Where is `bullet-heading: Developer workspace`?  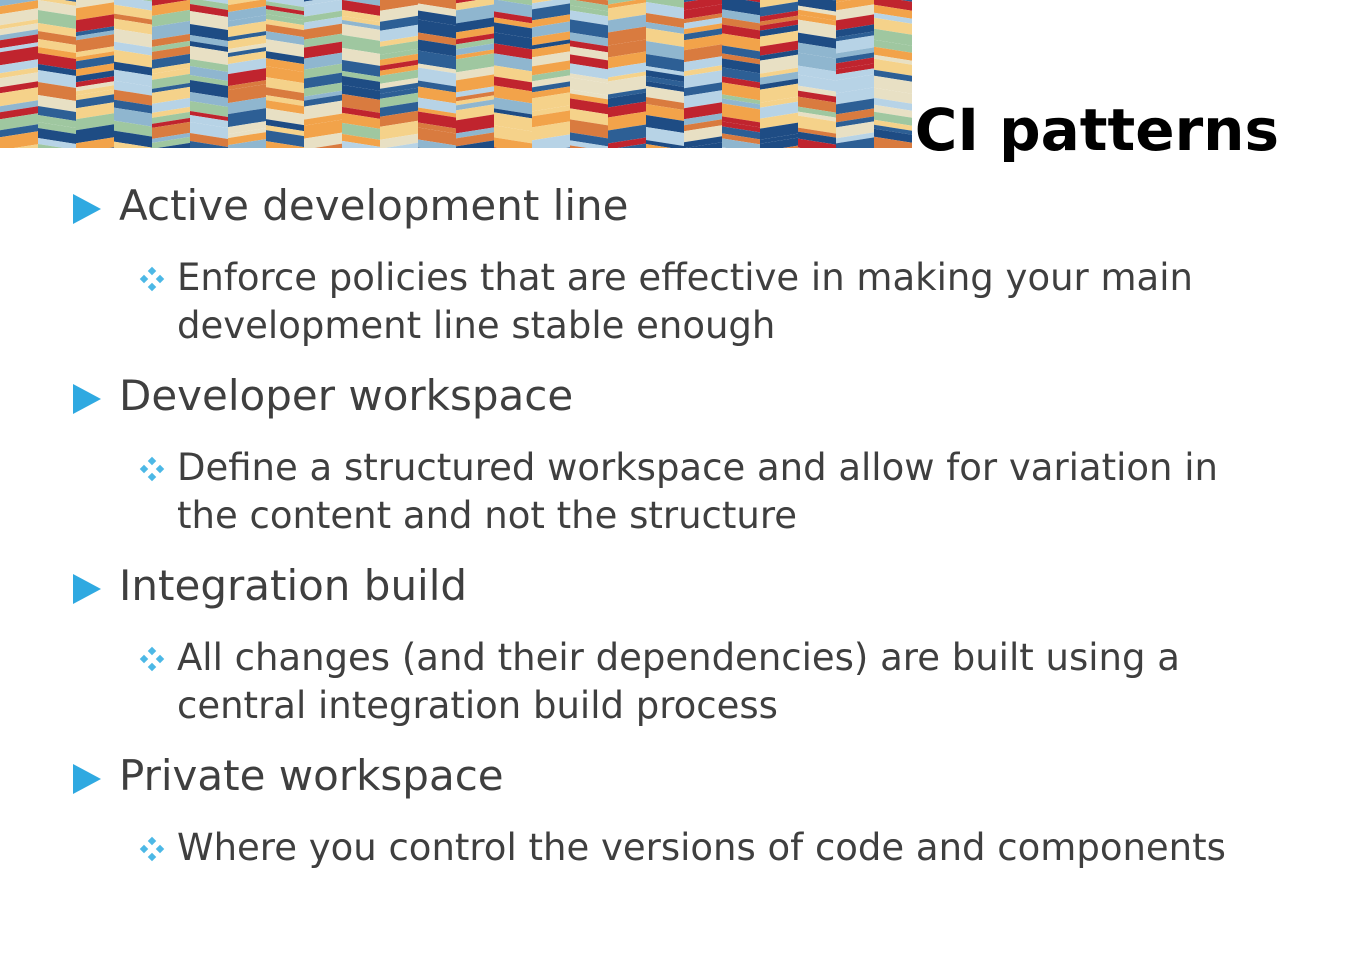 bullet-heading: Developer workspace is located at coordinates (346, 395).